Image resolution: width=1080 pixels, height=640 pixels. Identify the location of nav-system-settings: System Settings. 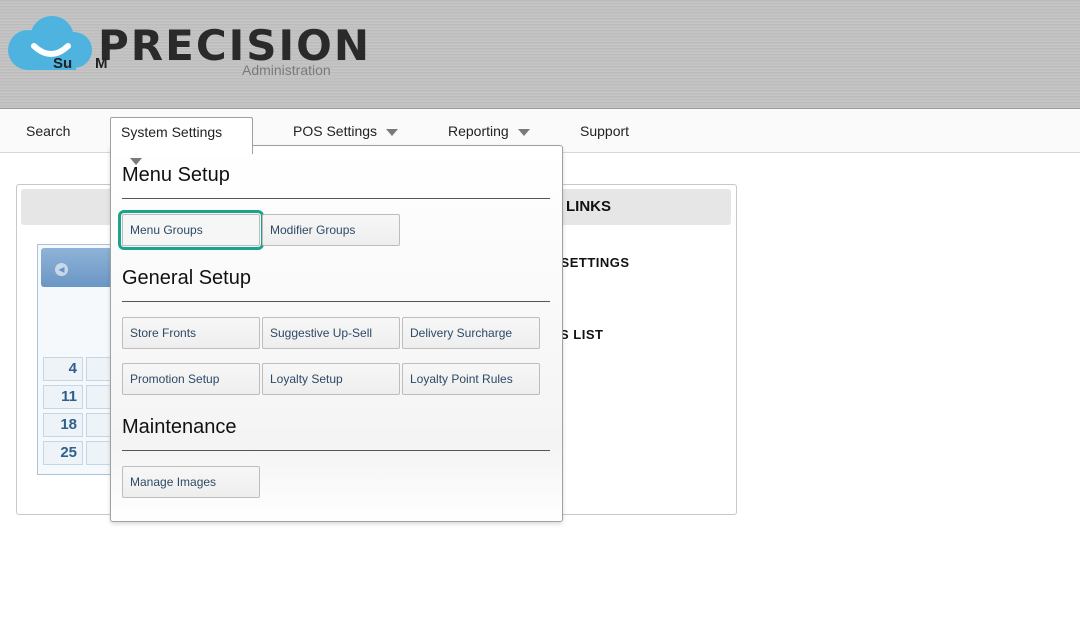
(181, 141).